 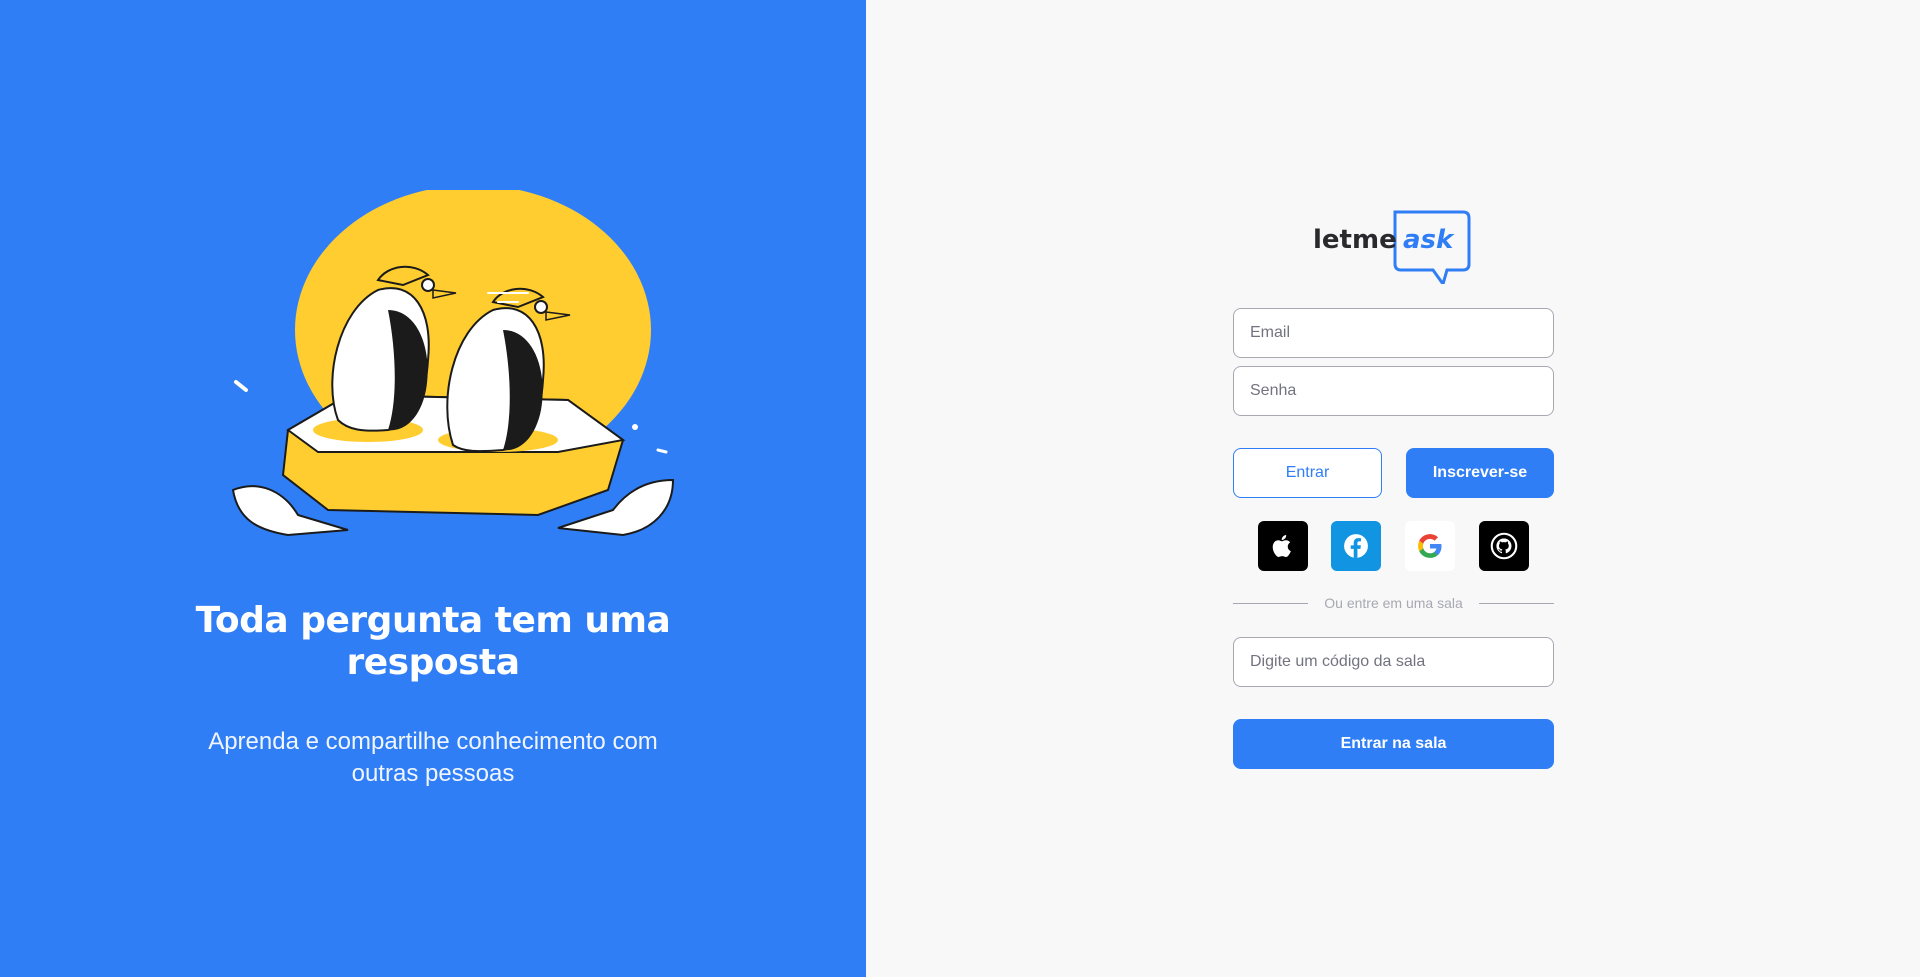 I want to click on password-input, so click(x=1393, y=391).